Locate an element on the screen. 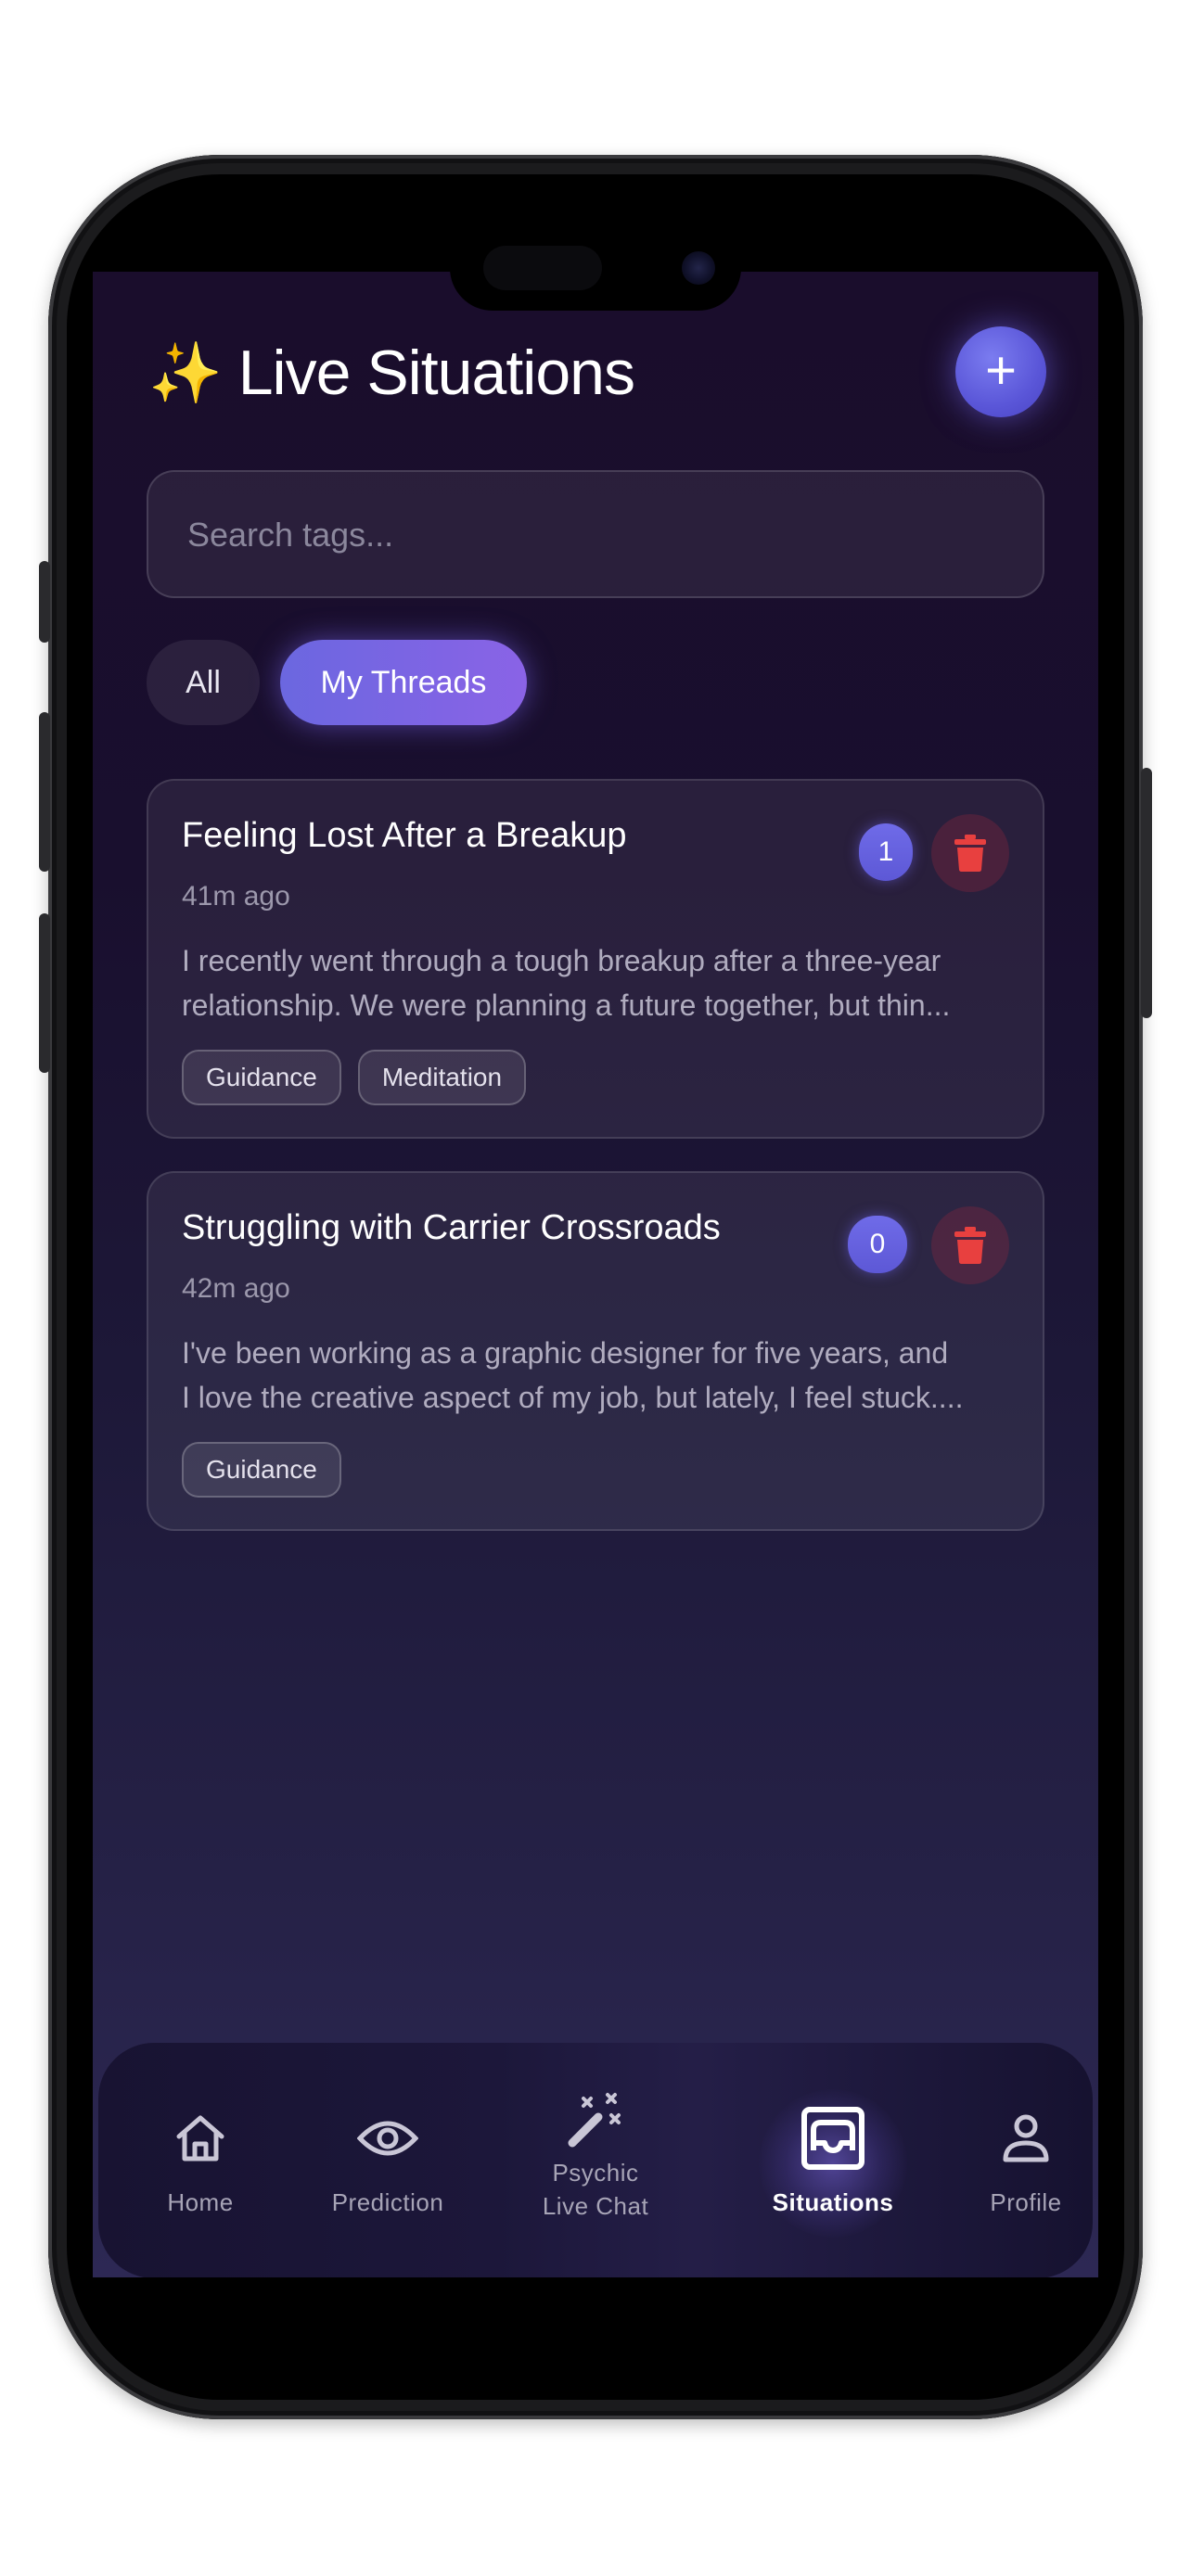  volume-up-button is located at coordinates (44, 792).